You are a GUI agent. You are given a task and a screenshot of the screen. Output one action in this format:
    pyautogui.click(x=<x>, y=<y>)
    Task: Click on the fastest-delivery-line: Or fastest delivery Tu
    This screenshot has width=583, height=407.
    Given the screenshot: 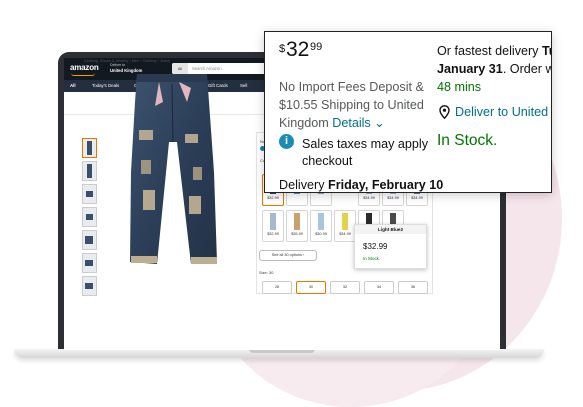 What is the action you would take?
    pyautogui.click(x=494, y=51)
    